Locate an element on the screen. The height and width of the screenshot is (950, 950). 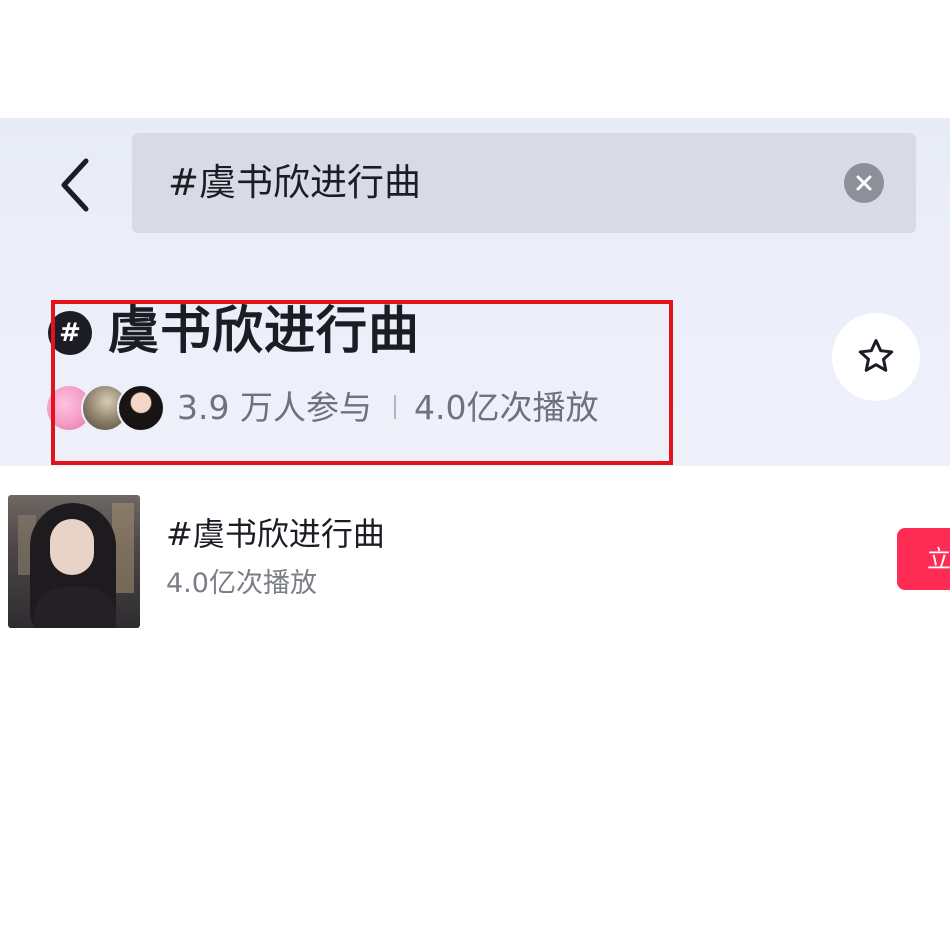
clear-search-button is located at coordinates (864, 183).